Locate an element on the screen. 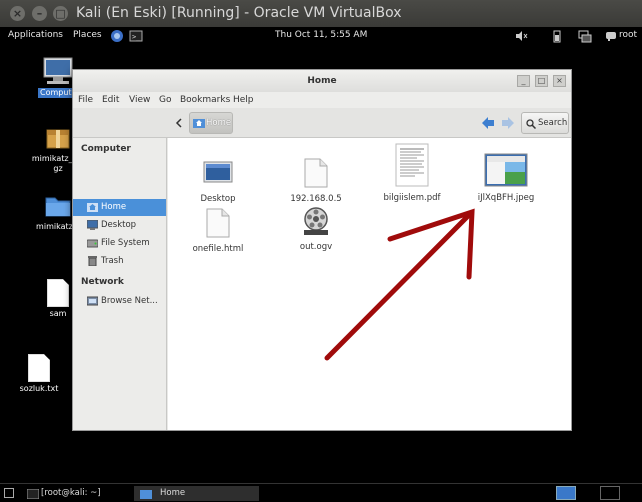 This screenshot has height=502, width=642. minimize-button: _ is located at coordinates (523, 81).